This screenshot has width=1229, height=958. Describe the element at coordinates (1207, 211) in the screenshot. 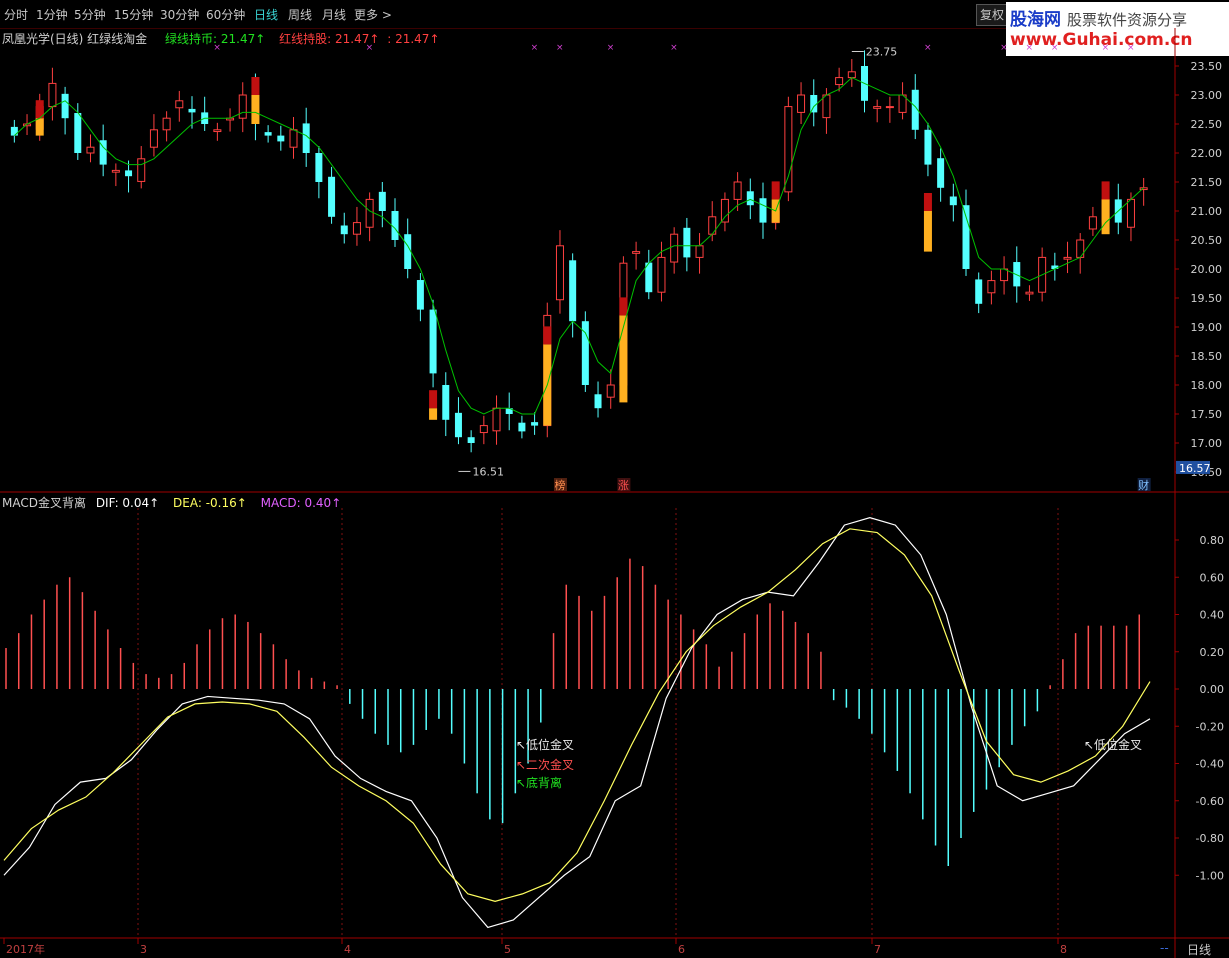

I see `price-tick-label: 21.00` at that location.